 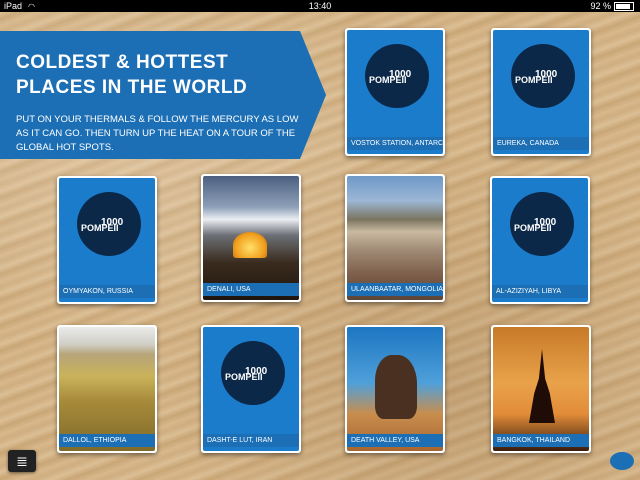 I want to click on card-label: EUREKA, CANADA, so click(x=541, y=143).